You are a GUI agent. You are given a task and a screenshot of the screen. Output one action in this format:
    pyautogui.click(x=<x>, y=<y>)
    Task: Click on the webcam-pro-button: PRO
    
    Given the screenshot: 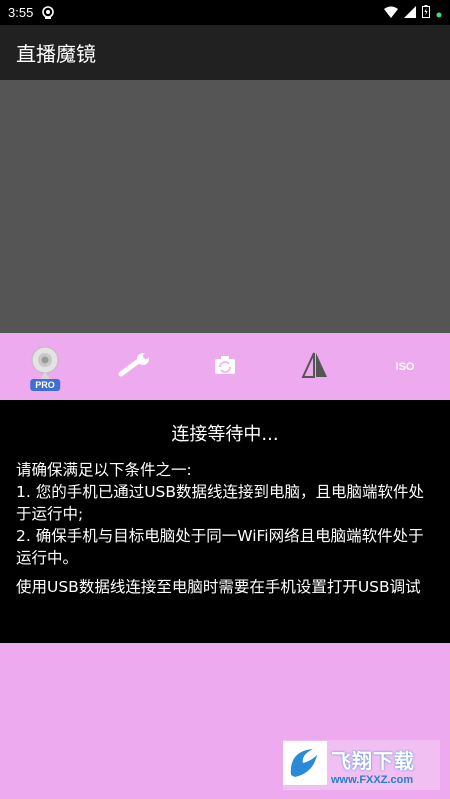 What is the action you would take?
    pyautogui.click(x=45, y=366)
    